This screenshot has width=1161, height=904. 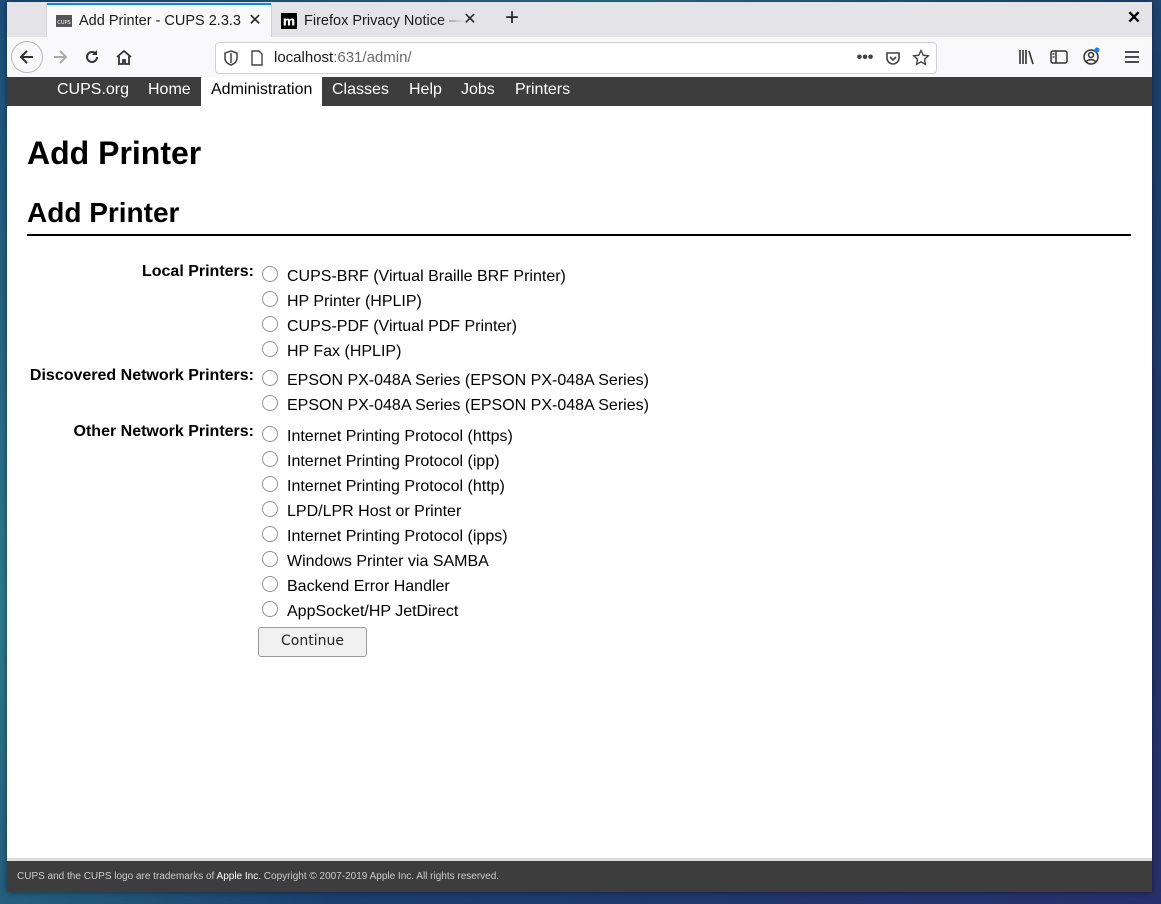 I want to click on bookmark-star-icon, so click(x=921, y=58).